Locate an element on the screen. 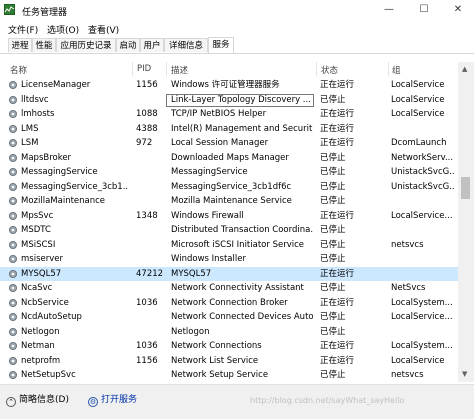 This screenshot has height=419, width=474. menu-view: 查看(V) is located at coordinates (103, 29).